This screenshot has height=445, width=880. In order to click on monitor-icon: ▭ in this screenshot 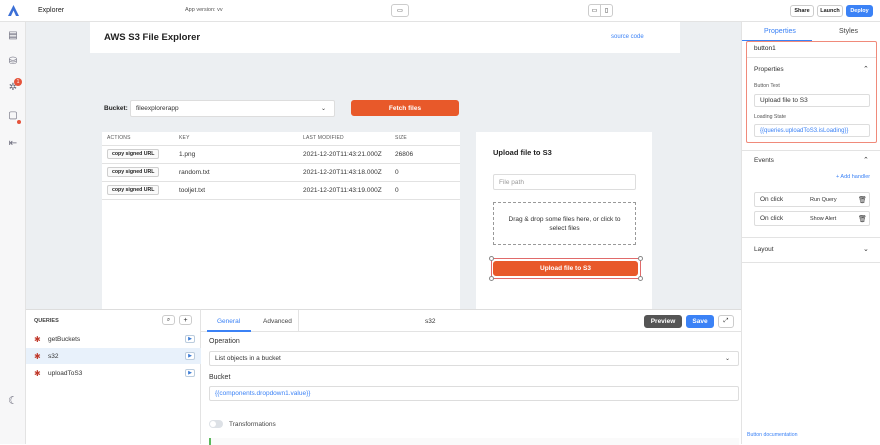, I will do `click(400, 11)`.